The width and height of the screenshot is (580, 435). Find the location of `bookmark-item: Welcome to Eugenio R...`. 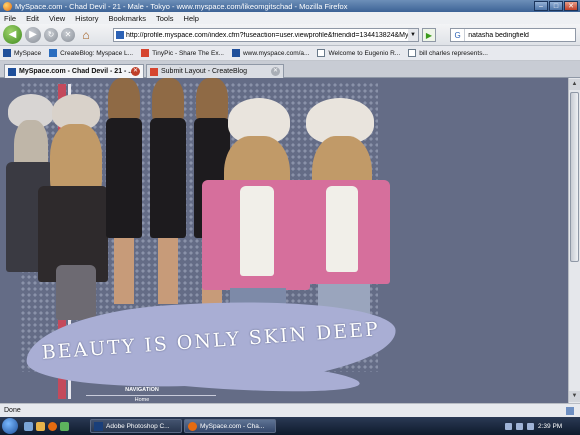

bookmark-item: Welcome to Eugenio R... is located at coordinates (358, 53).